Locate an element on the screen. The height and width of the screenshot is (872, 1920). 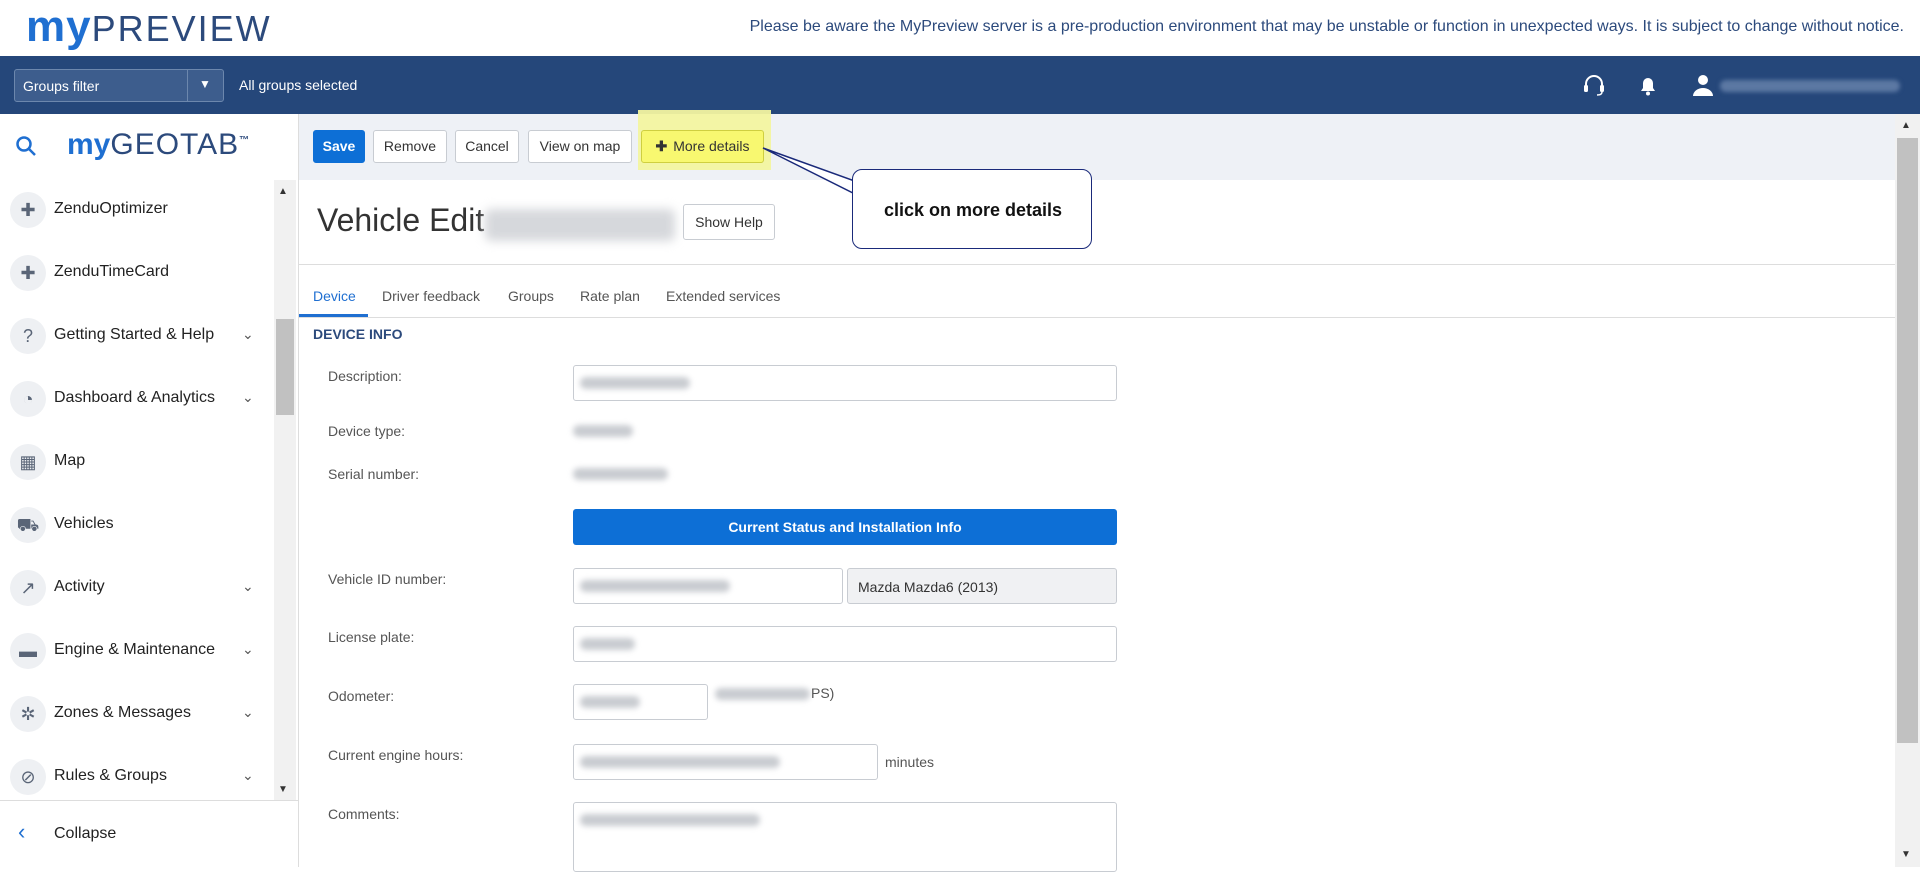
chevron-down-icon: ▼ is located at coordinates (205, 84).